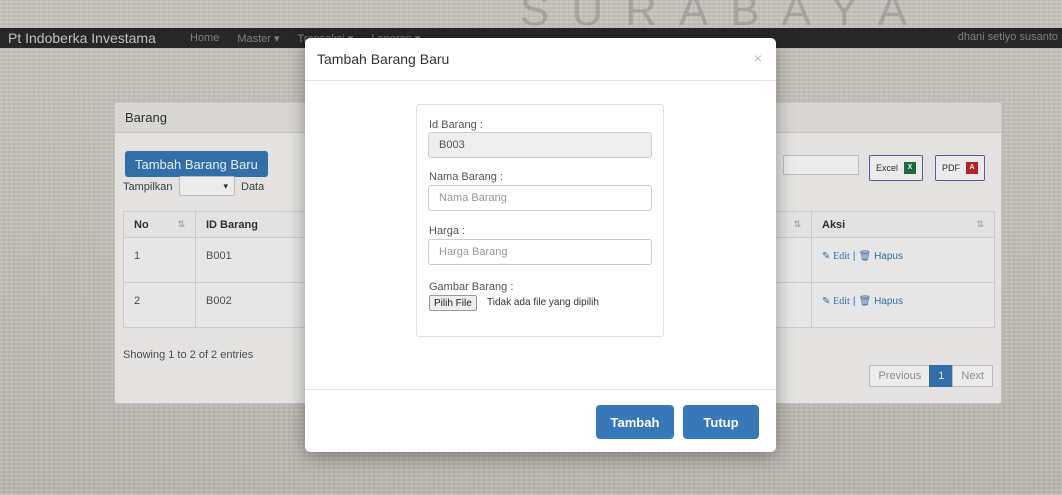 The height and width of the screenshot is (495, 1062). What do you see at coordinates (543, 302) in the screenshot?
I see `file-status-text: Tidak ada file yang dipilih` at bounding box center [543, 302].